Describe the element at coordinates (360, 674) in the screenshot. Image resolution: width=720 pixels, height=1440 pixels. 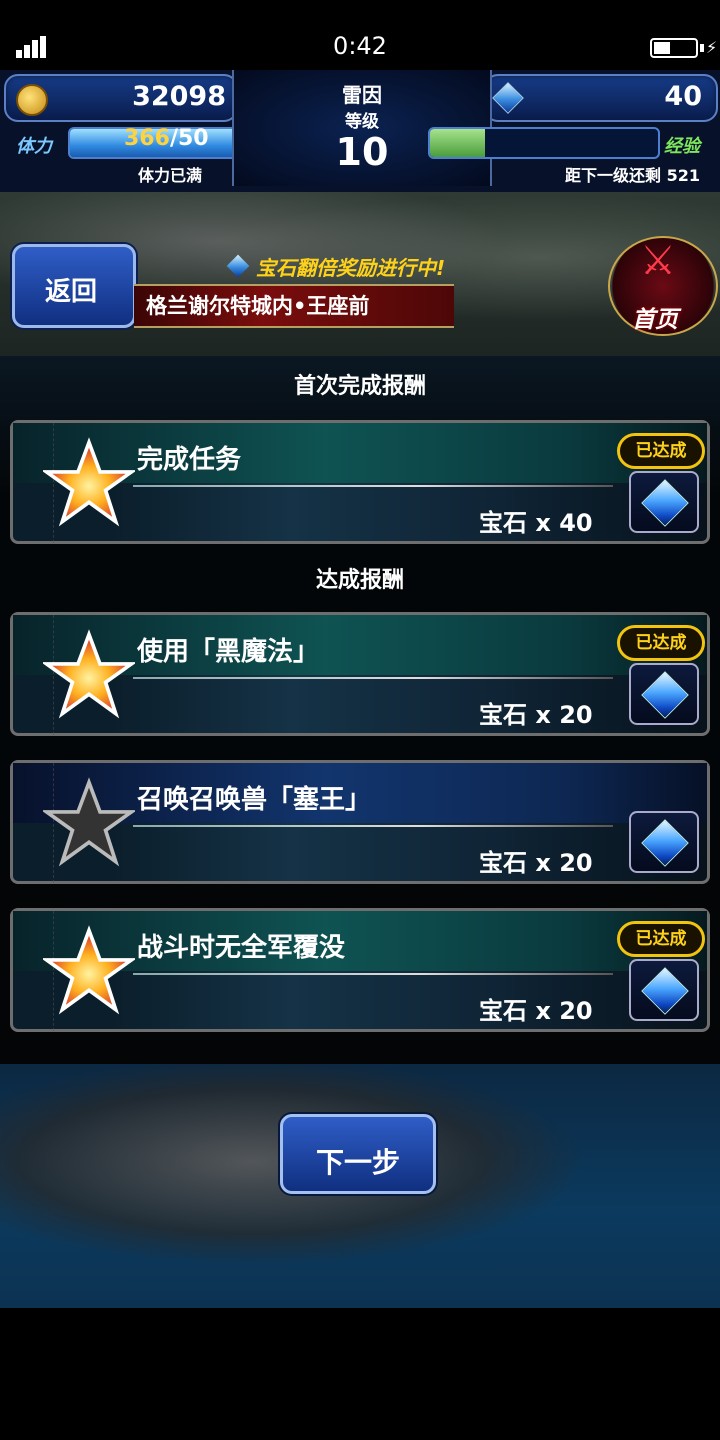
I see `reward-card: 使用「黑魔法」宝石 x 20 已达成` at that location.